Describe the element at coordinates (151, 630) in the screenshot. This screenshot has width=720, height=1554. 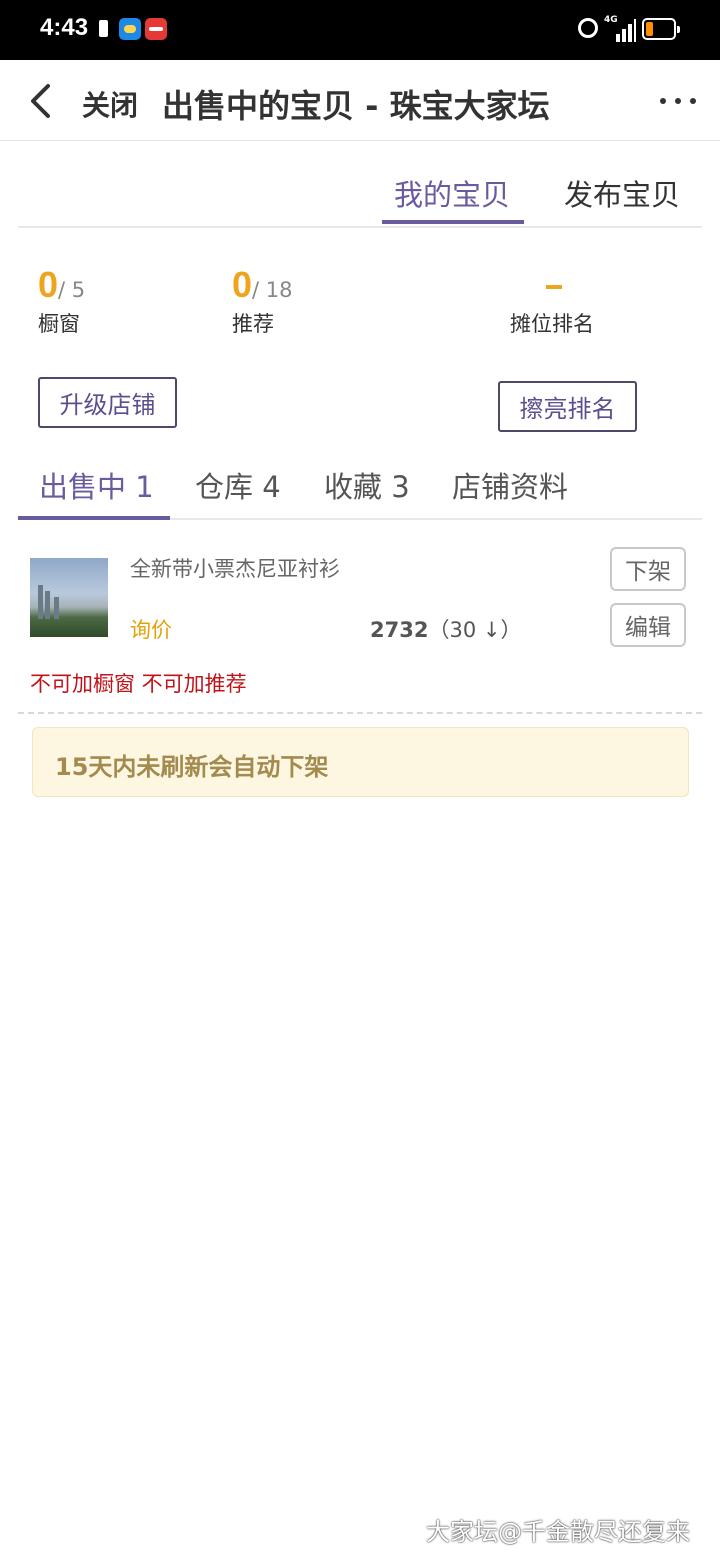
I see `item-price: 询价` at that location.